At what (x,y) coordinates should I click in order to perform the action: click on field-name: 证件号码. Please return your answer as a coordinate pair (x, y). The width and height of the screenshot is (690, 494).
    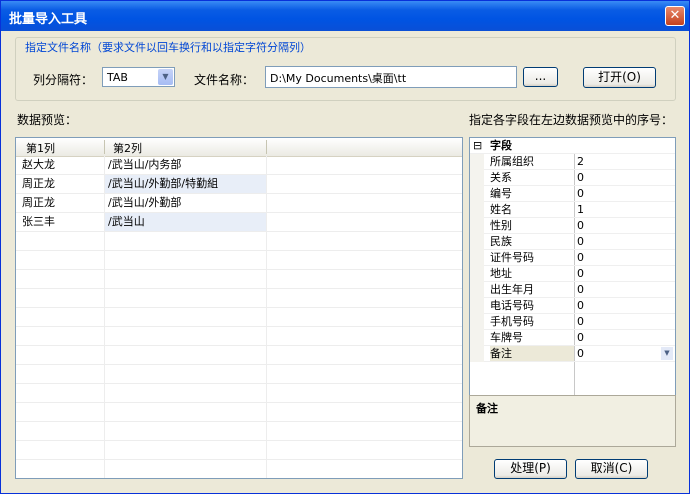
    Looking at the image, I should click on (512, 257).